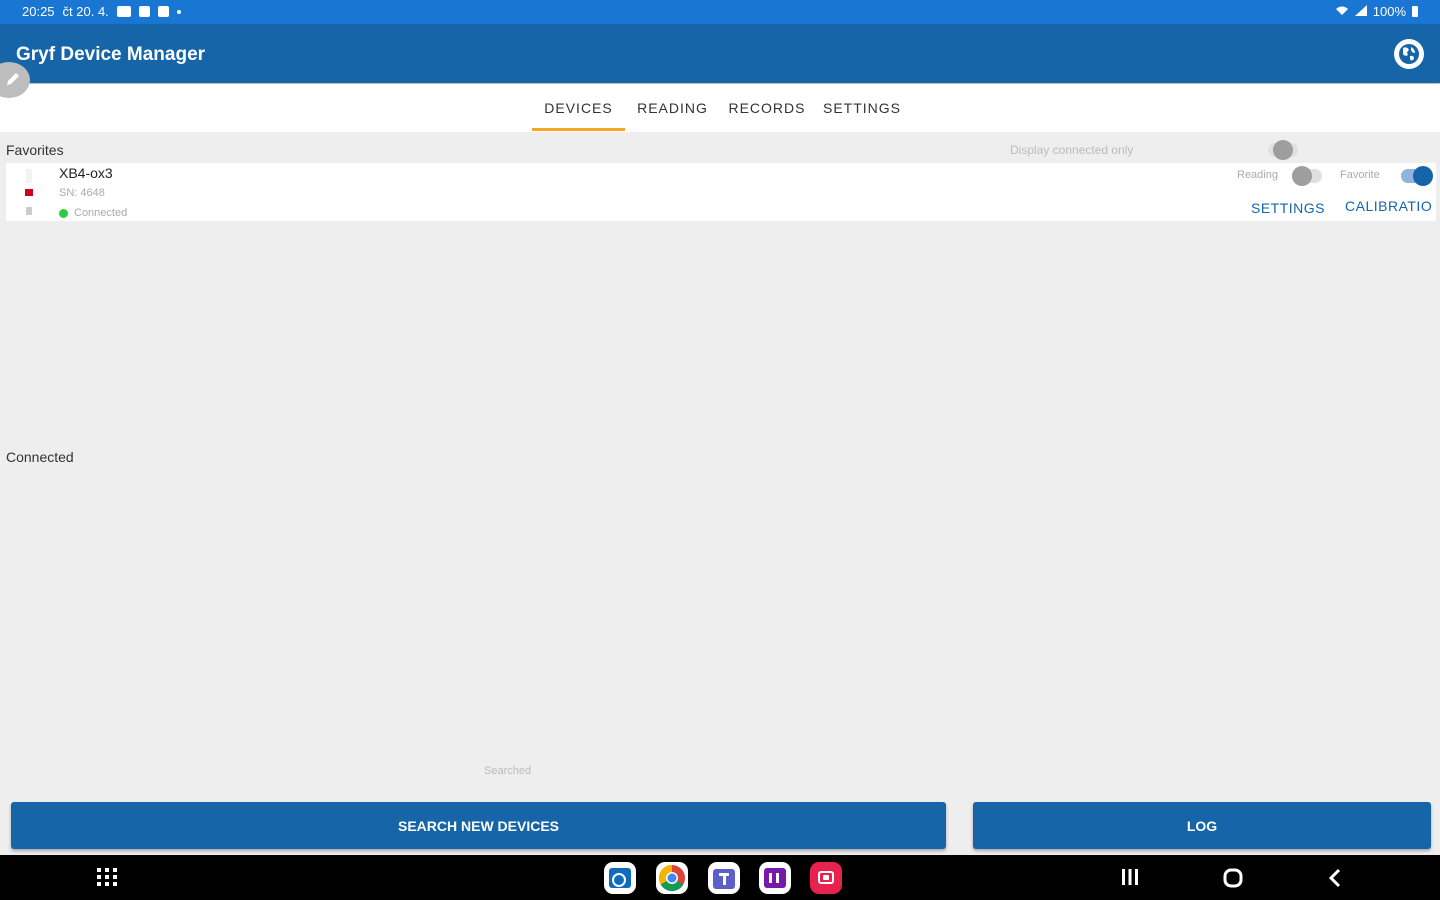 This screenshot has width=1440, height=900. Describe the element at coordinates (63, 213) in the screenshot. I see `status-dot` at that location.